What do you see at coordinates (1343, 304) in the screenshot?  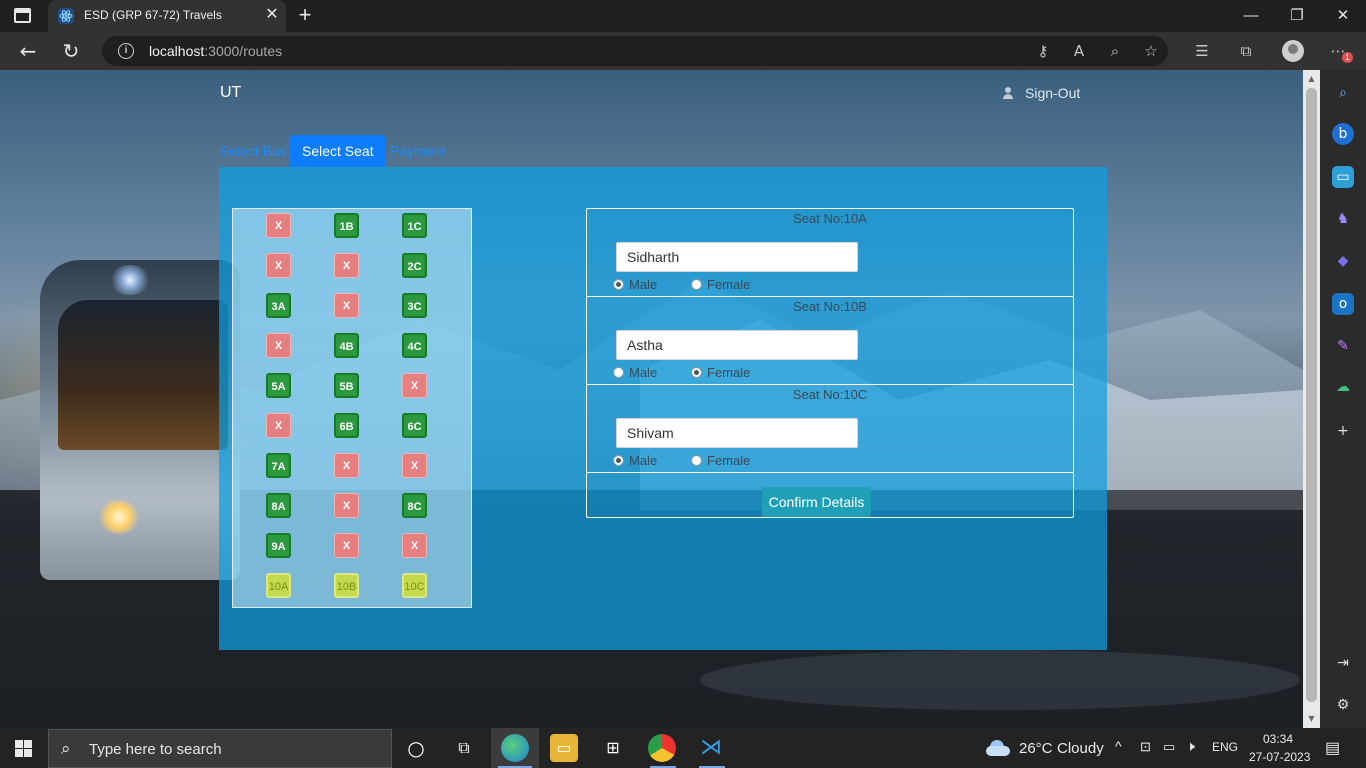 I see `outlook-icon: o` at bounding box center [1343, 304].